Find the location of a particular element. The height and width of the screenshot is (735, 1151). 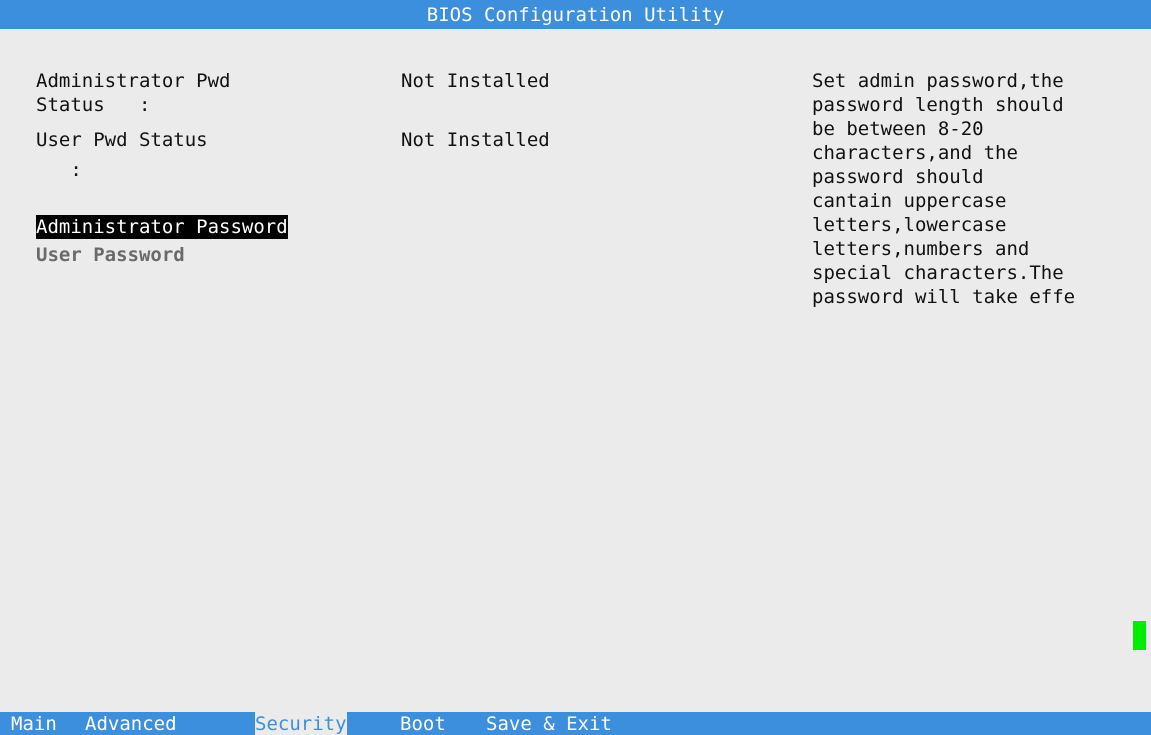

menu-item-administrator-password: Administrator Password is located at coordinates (162, 227).